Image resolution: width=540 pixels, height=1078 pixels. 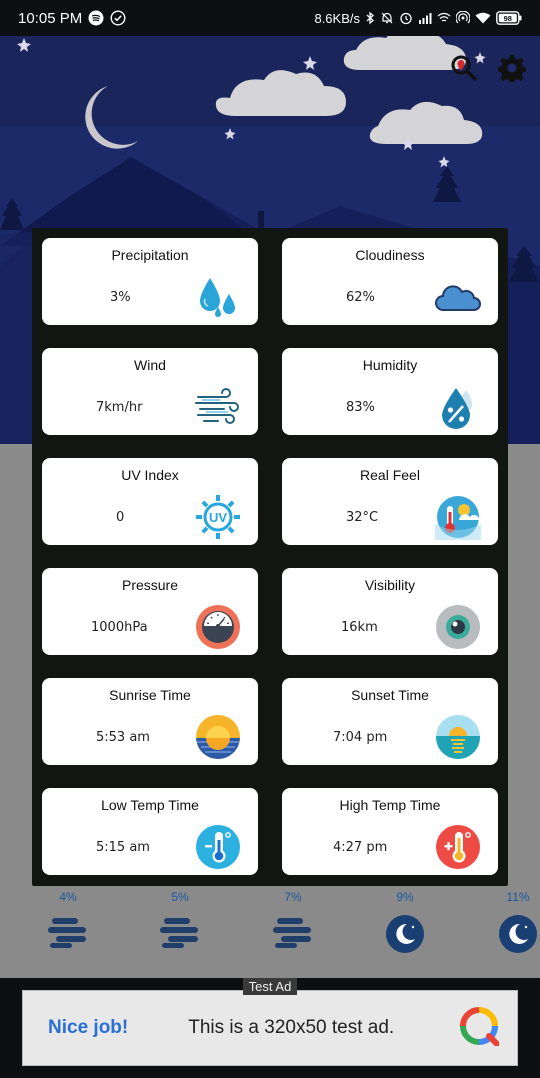 What do you see at coordinates (150, 611) in the screenshot?
I see `detail-card-pressure: Pressure 1000hPa` at bounding box center [150, 611].